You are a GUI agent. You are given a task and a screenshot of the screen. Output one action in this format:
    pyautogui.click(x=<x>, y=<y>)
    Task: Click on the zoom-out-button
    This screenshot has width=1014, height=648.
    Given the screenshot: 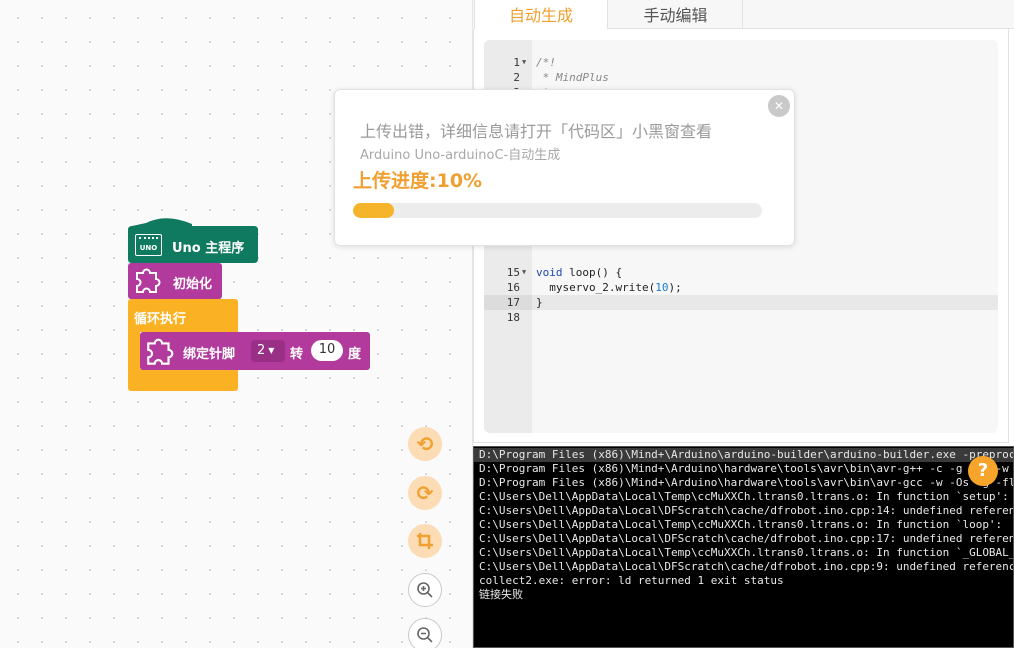 What is the action you would take?
    pyautogui.click(x=425, y=633)
    